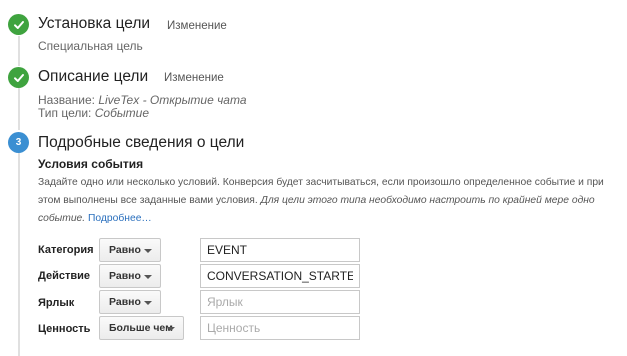  What do you see at coordinates (65, 113) in the screenshot?
I see `goal-type-label: Тип цели:` at bounding box center [65, 113].